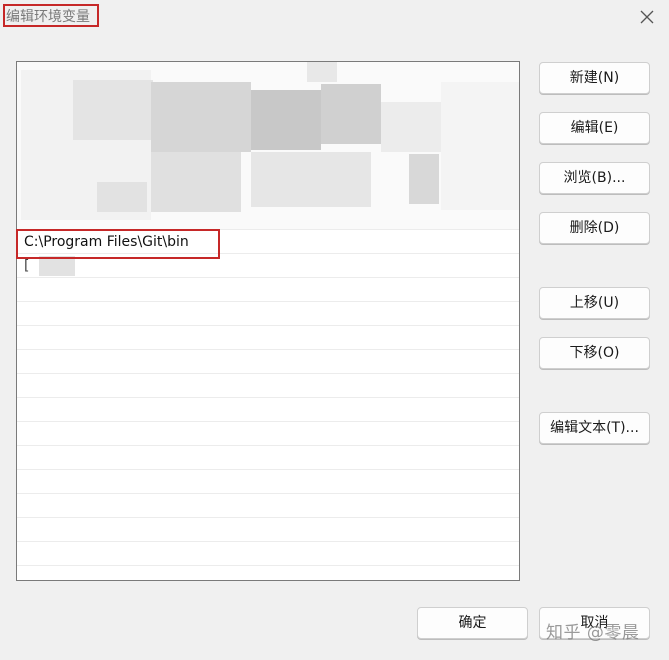 This screenshot has height=660, width=669. Describe the element at coordinates (594, 303) in the screenshot. I see `move-up-button: 上移(U)` at that location.